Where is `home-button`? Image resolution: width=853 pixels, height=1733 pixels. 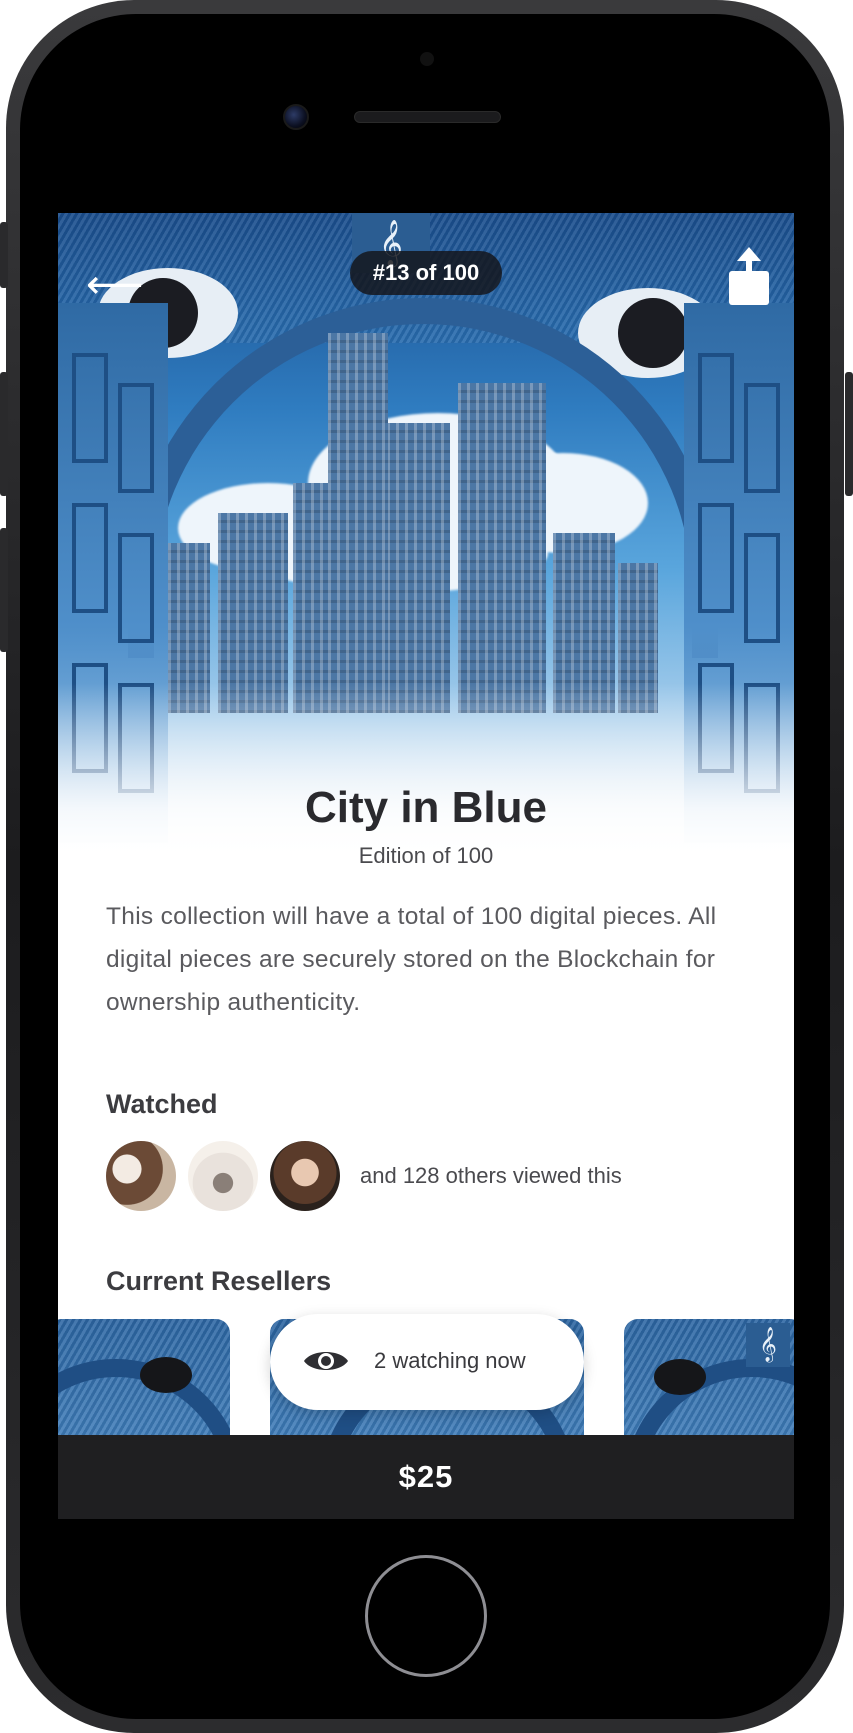 home-button is located at coordinates (426, 1616).